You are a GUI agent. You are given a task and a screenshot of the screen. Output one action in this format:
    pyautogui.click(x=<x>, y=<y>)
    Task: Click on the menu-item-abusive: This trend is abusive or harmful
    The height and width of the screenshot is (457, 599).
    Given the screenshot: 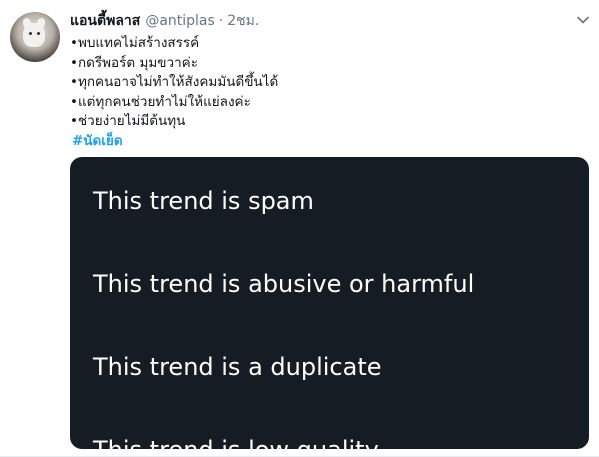 What is the action you would take?
    pyautogui.click(x=283, y=284)
    